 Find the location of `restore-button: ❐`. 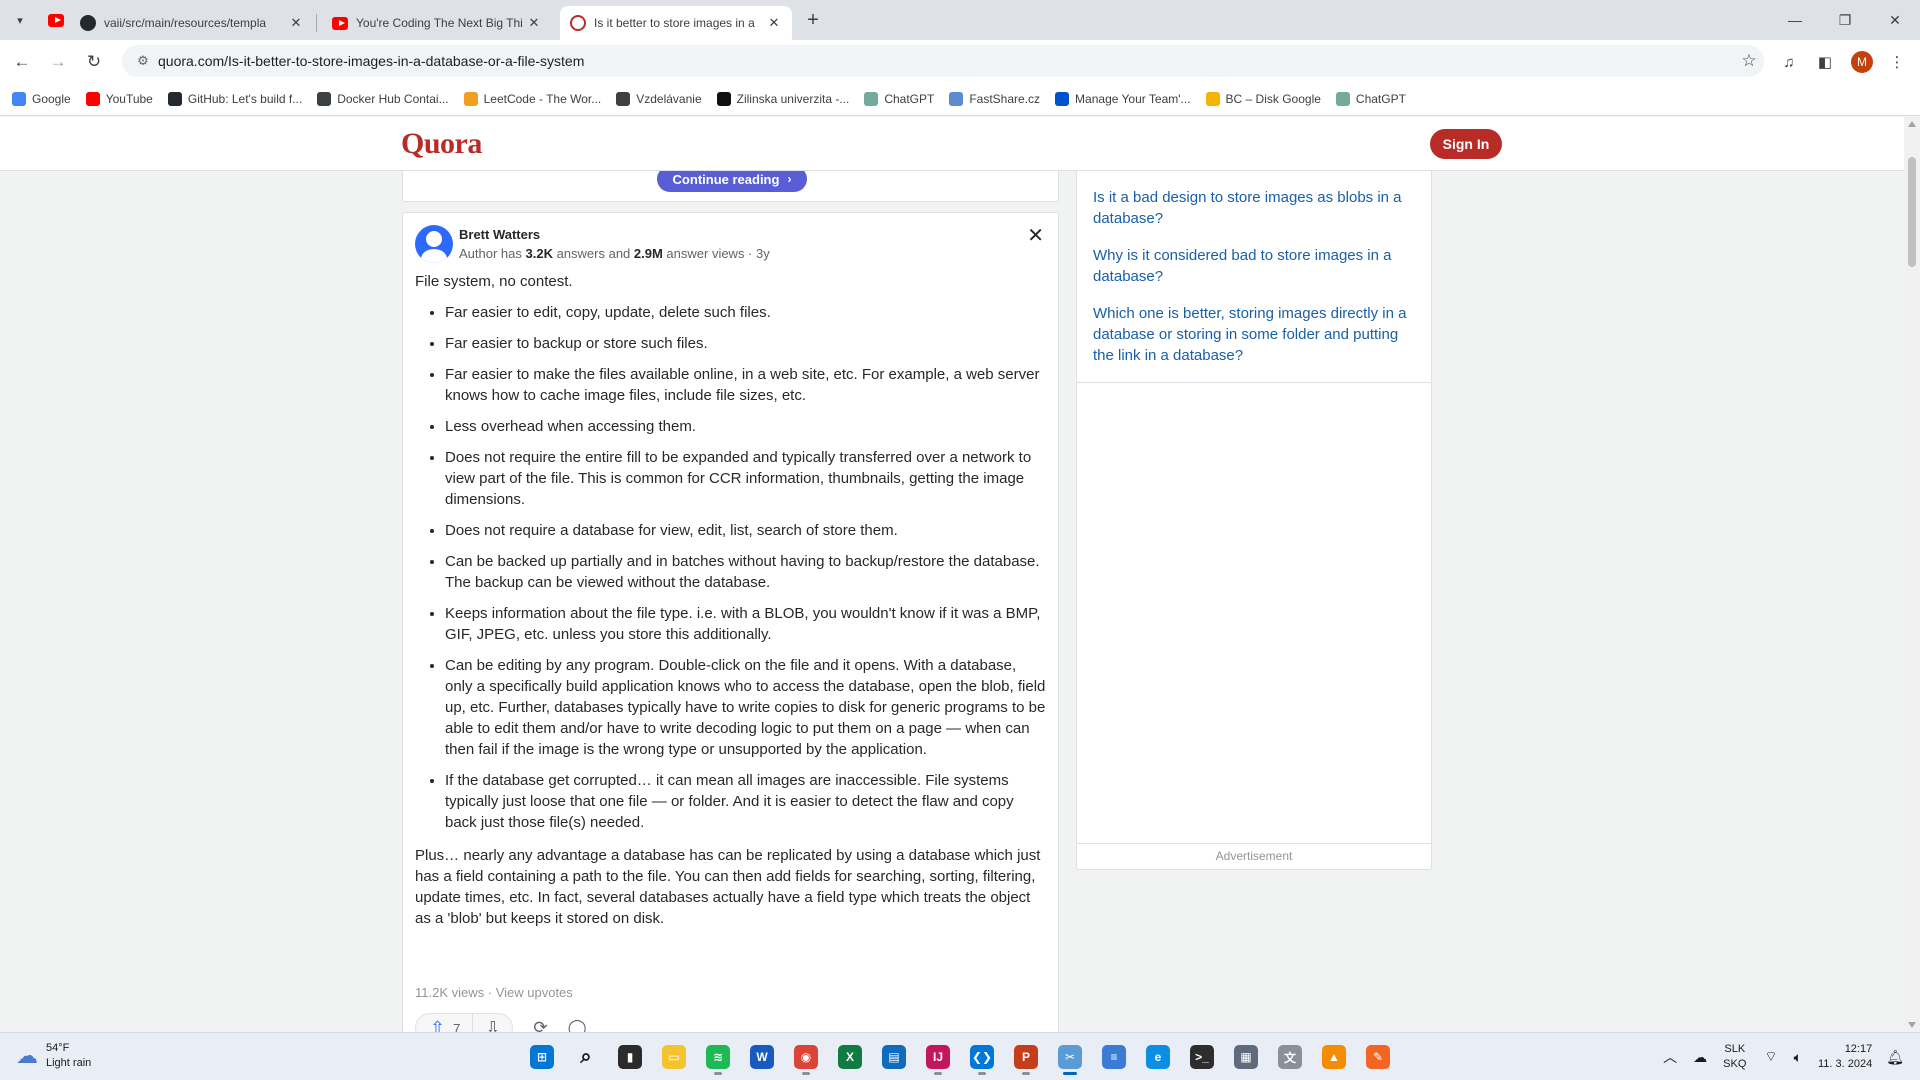

restore-button: ❐ is located at coordinates (1845, 20).